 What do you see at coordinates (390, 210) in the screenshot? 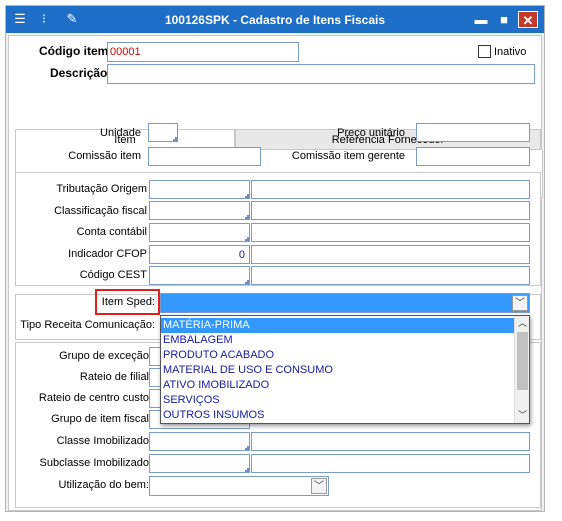
I see `classificacao-fiscal-desc` at bounding box center [390, 210].